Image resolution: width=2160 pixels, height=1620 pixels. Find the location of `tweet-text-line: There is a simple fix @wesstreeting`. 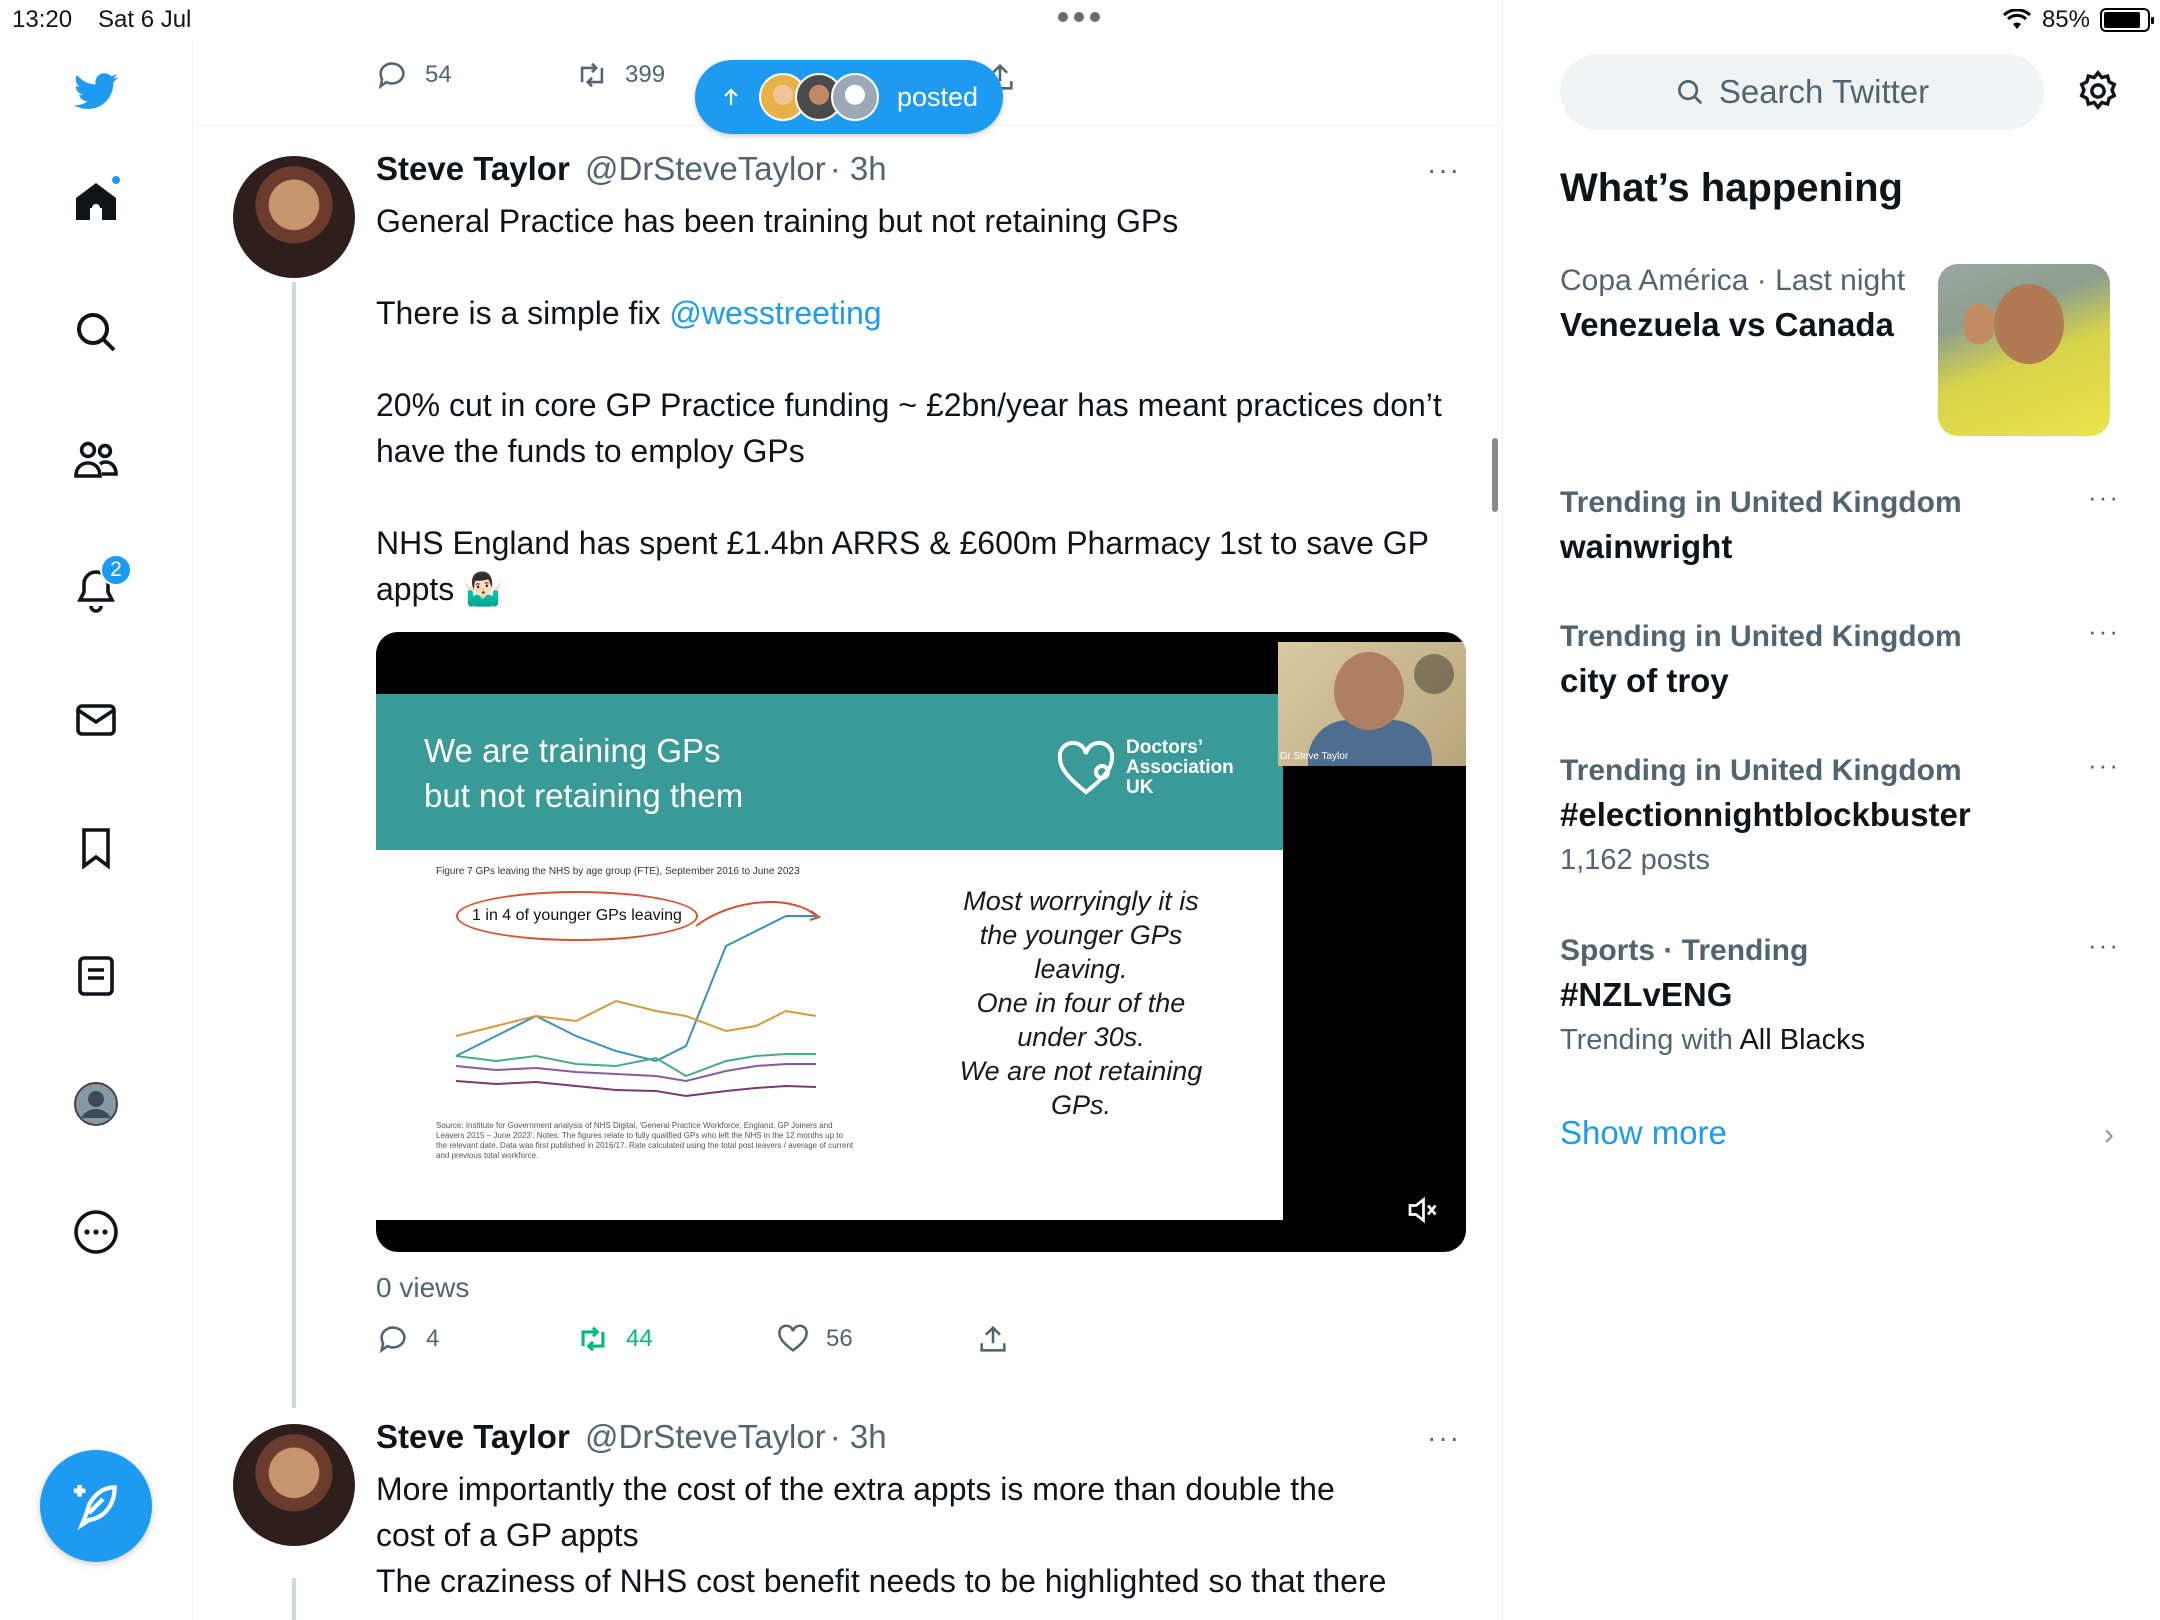

tweet-text-line: There is a simple fix @wesstreeting is located at coordinates (629, 313).